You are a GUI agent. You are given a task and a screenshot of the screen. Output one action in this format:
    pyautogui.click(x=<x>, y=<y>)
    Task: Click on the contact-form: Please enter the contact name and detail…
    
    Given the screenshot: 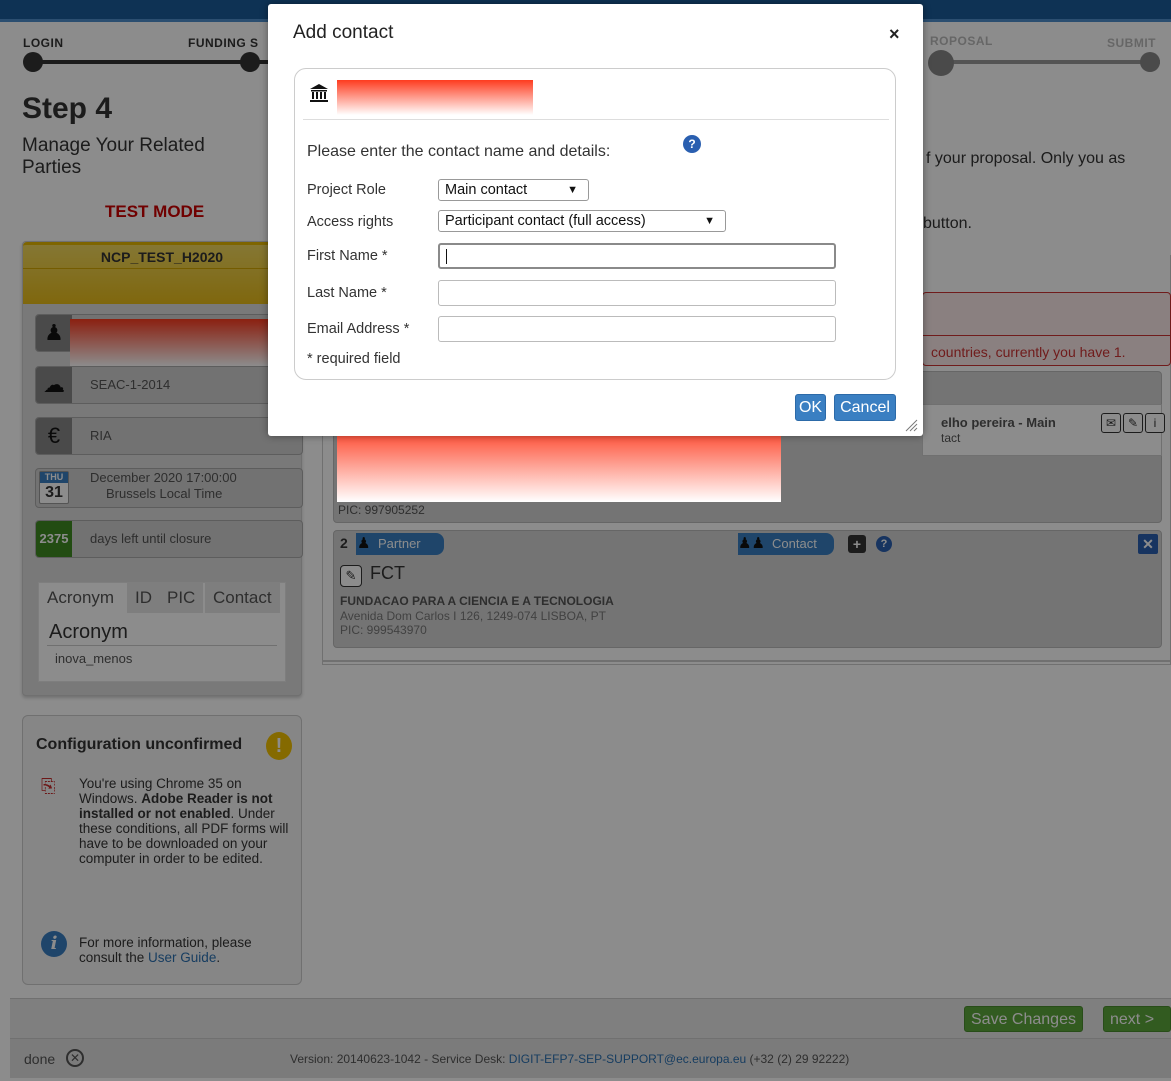 What is the action you would take?
    pyautogui.click(x=595, y=224)
    